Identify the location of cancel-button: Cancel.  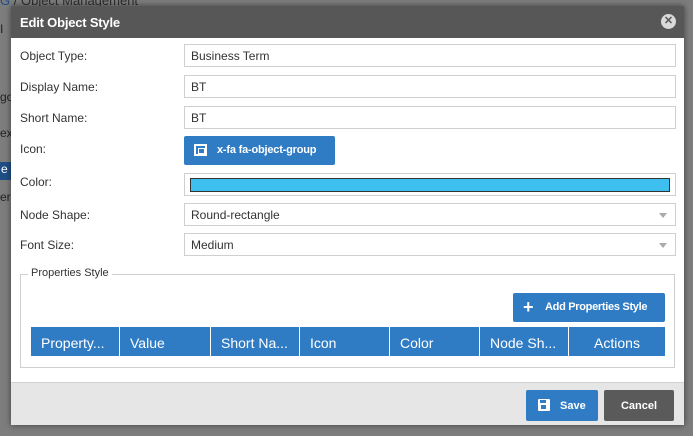
(639, 405).